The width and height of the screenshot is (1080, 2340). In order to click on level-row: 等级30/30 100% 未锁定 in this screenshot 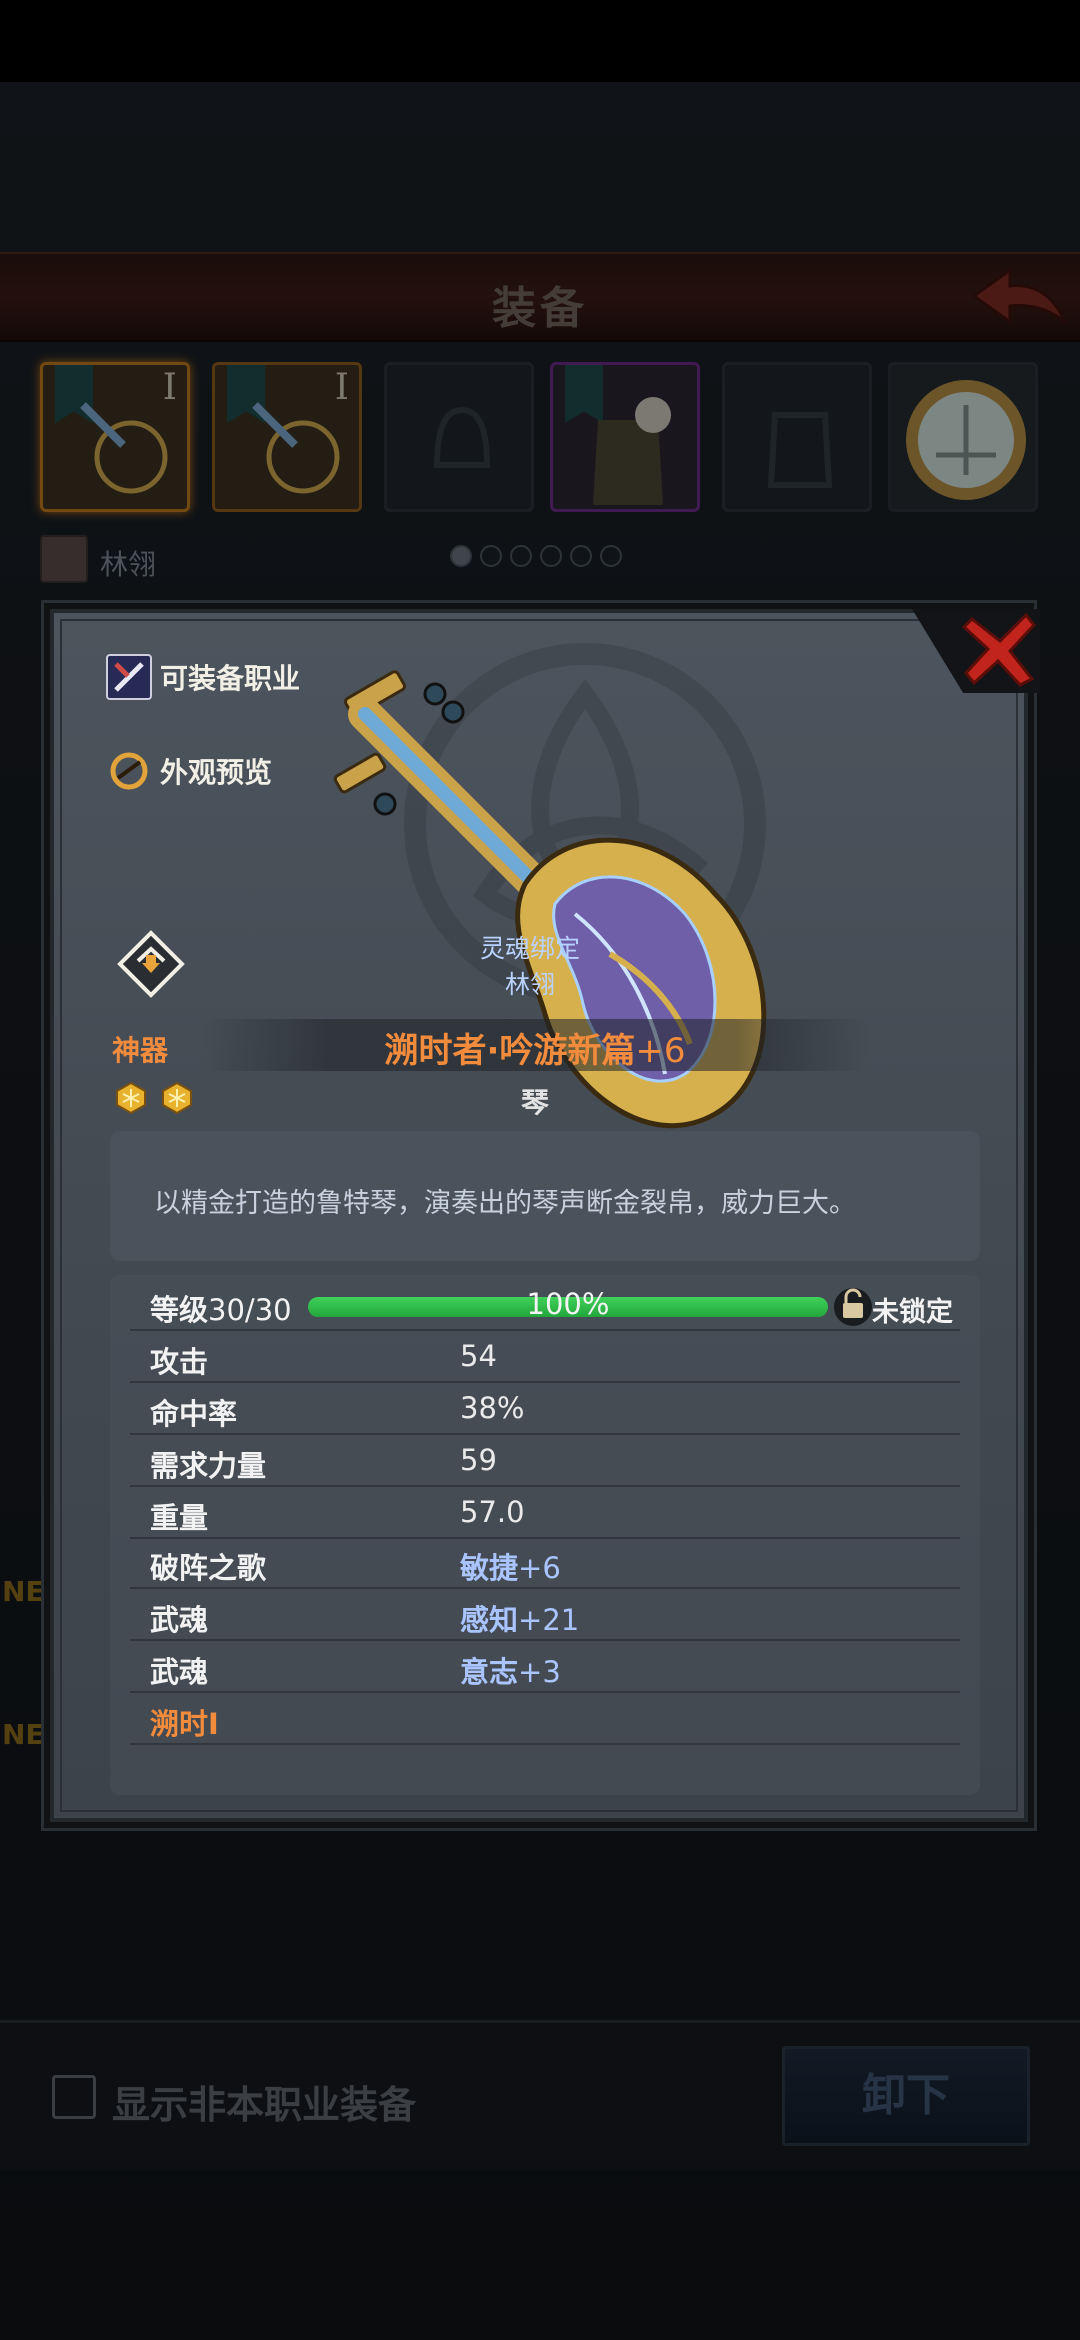, I will do `click(545, 1305)`.